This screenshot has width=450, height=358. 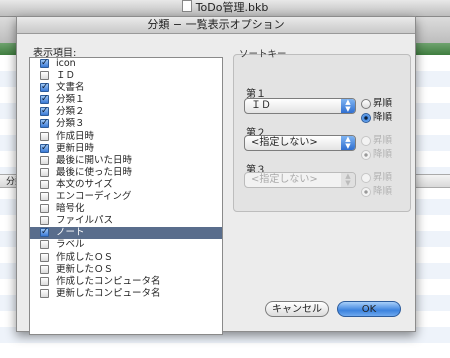 I want to click on sort-key-2-value: <指定しない>, so click(x=284, y=142).